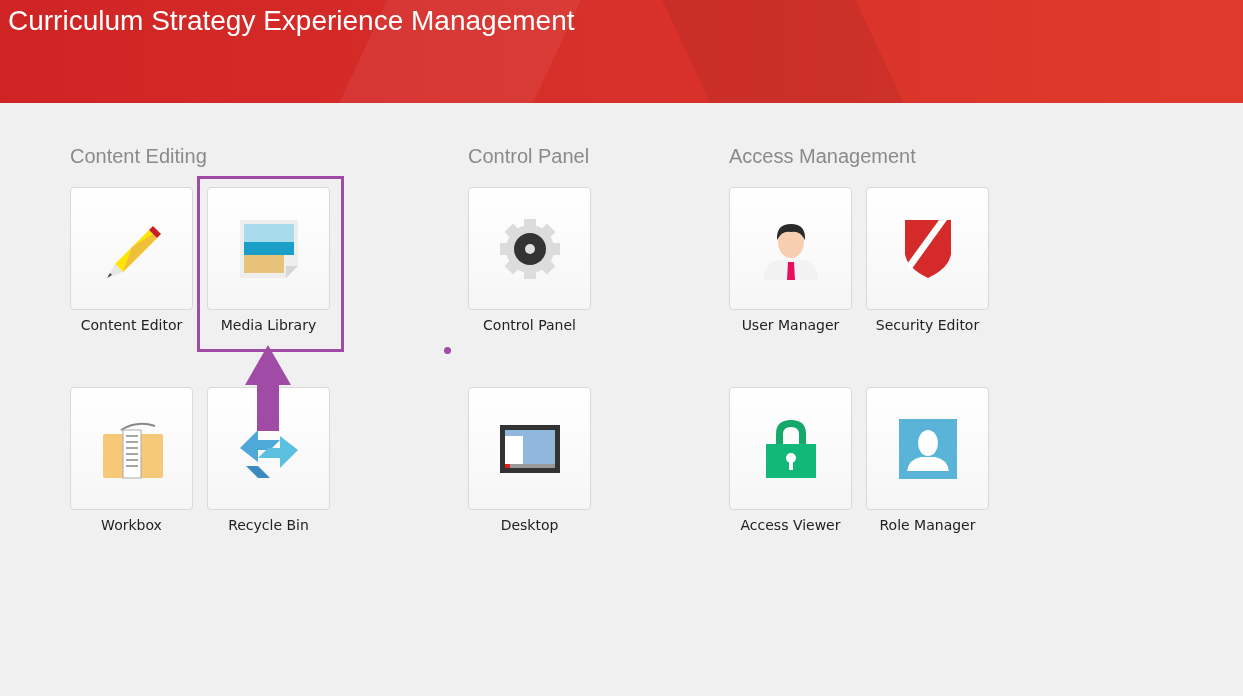  What do you see at coordinates (927, 325) in the screenshot?
I see `app-label: Security Editor` at bounding box center [927, 325].